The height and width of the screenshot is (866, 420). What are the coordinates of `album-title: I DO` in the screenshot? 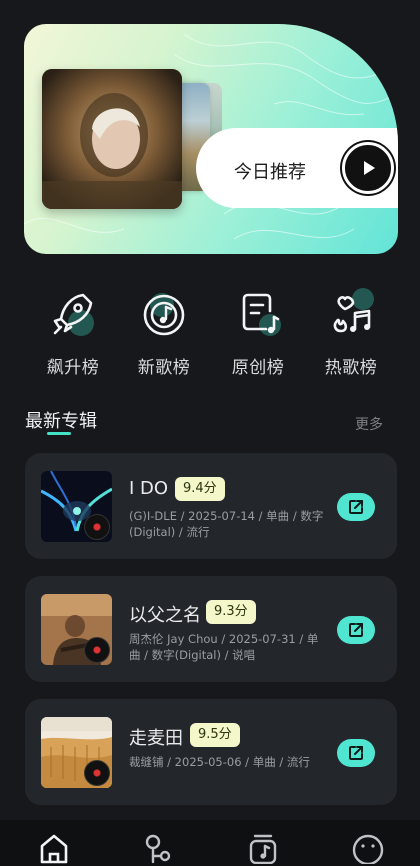 It's located at (149, 488).